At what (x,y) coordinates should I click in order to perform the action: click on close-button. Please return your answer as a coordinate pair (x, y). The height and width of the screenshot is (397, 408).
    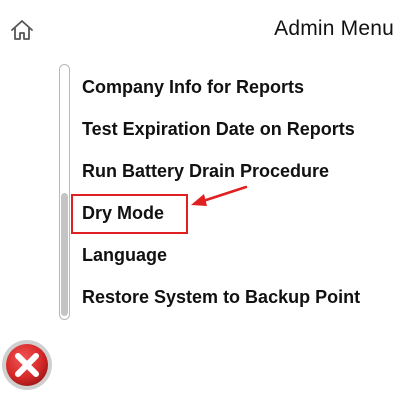
    Looking at the image, I should click on (28, 365).